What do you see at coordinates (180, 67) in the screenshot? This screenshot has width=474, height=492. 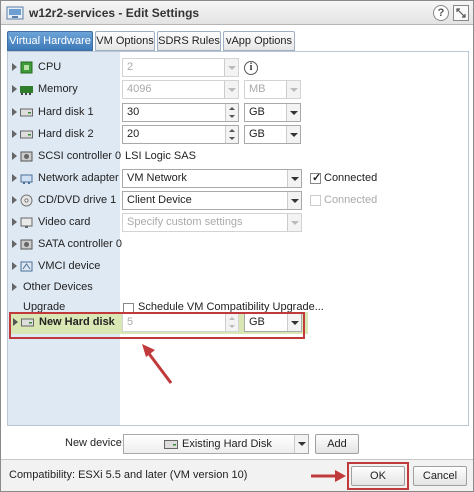 I see `cpu-select: 2` at bounding box center [180, 67].